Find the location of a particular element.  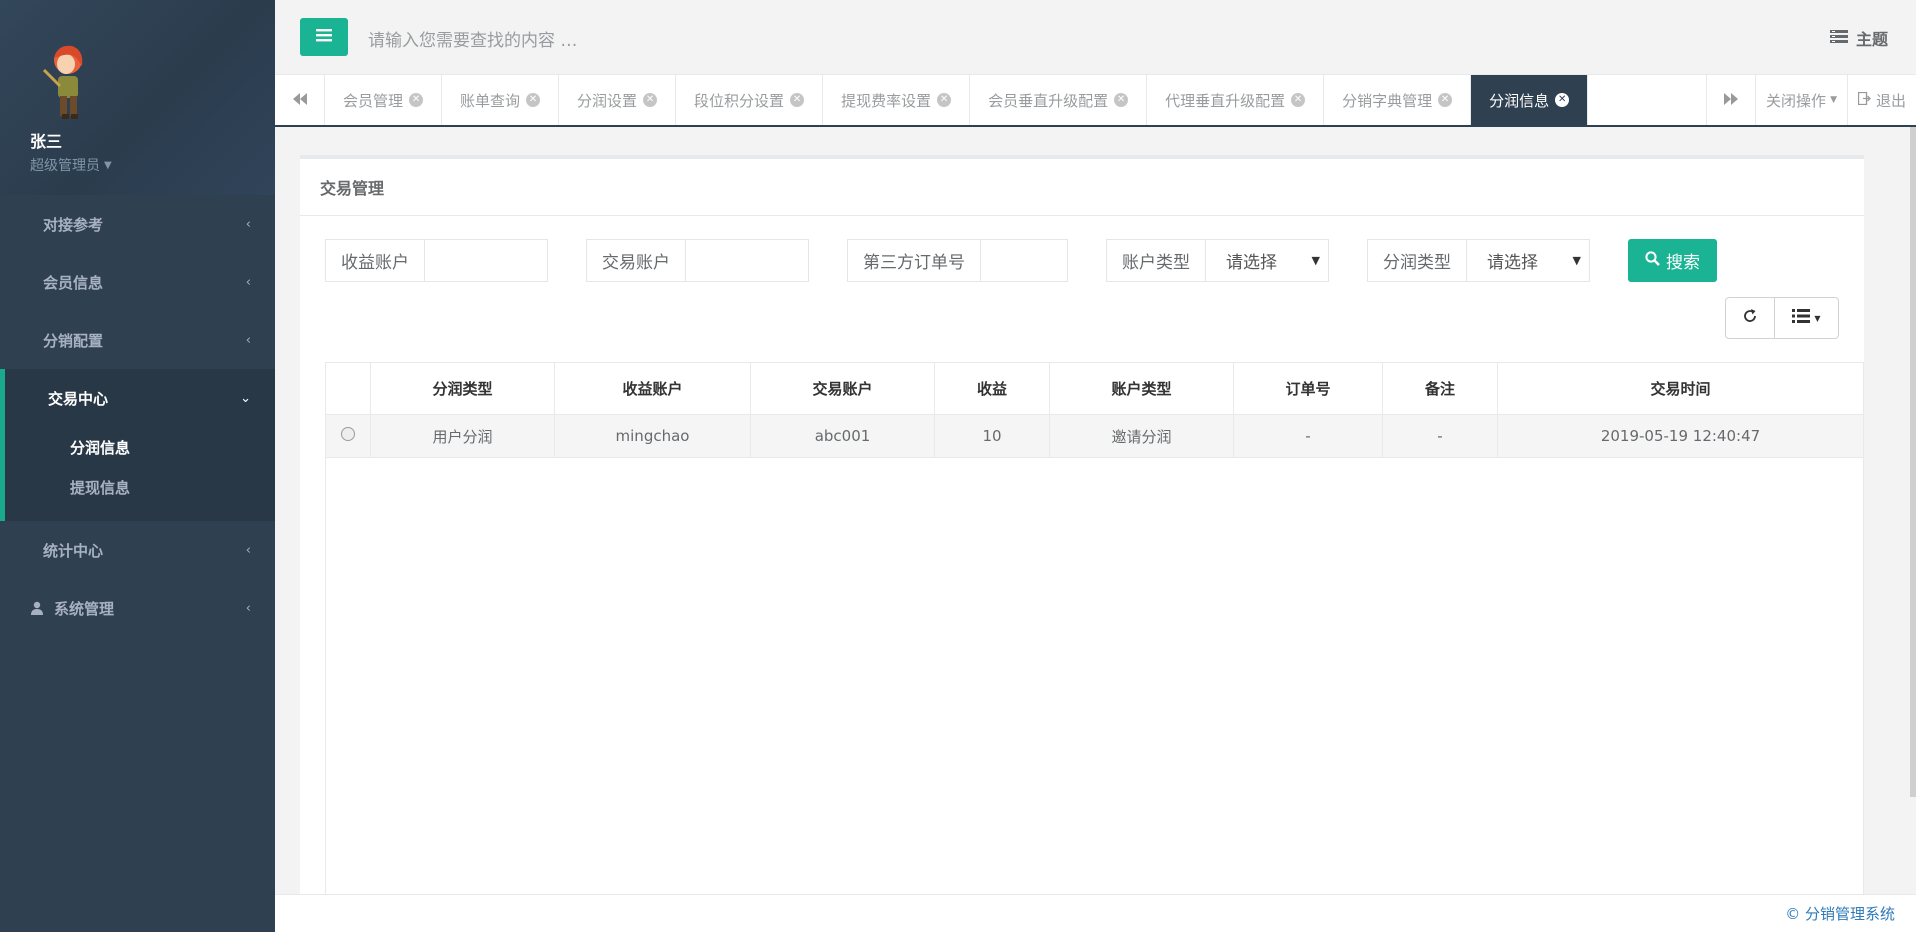

tab-label: 代理垂直升级配置 is located at coordinates (1225, 100).